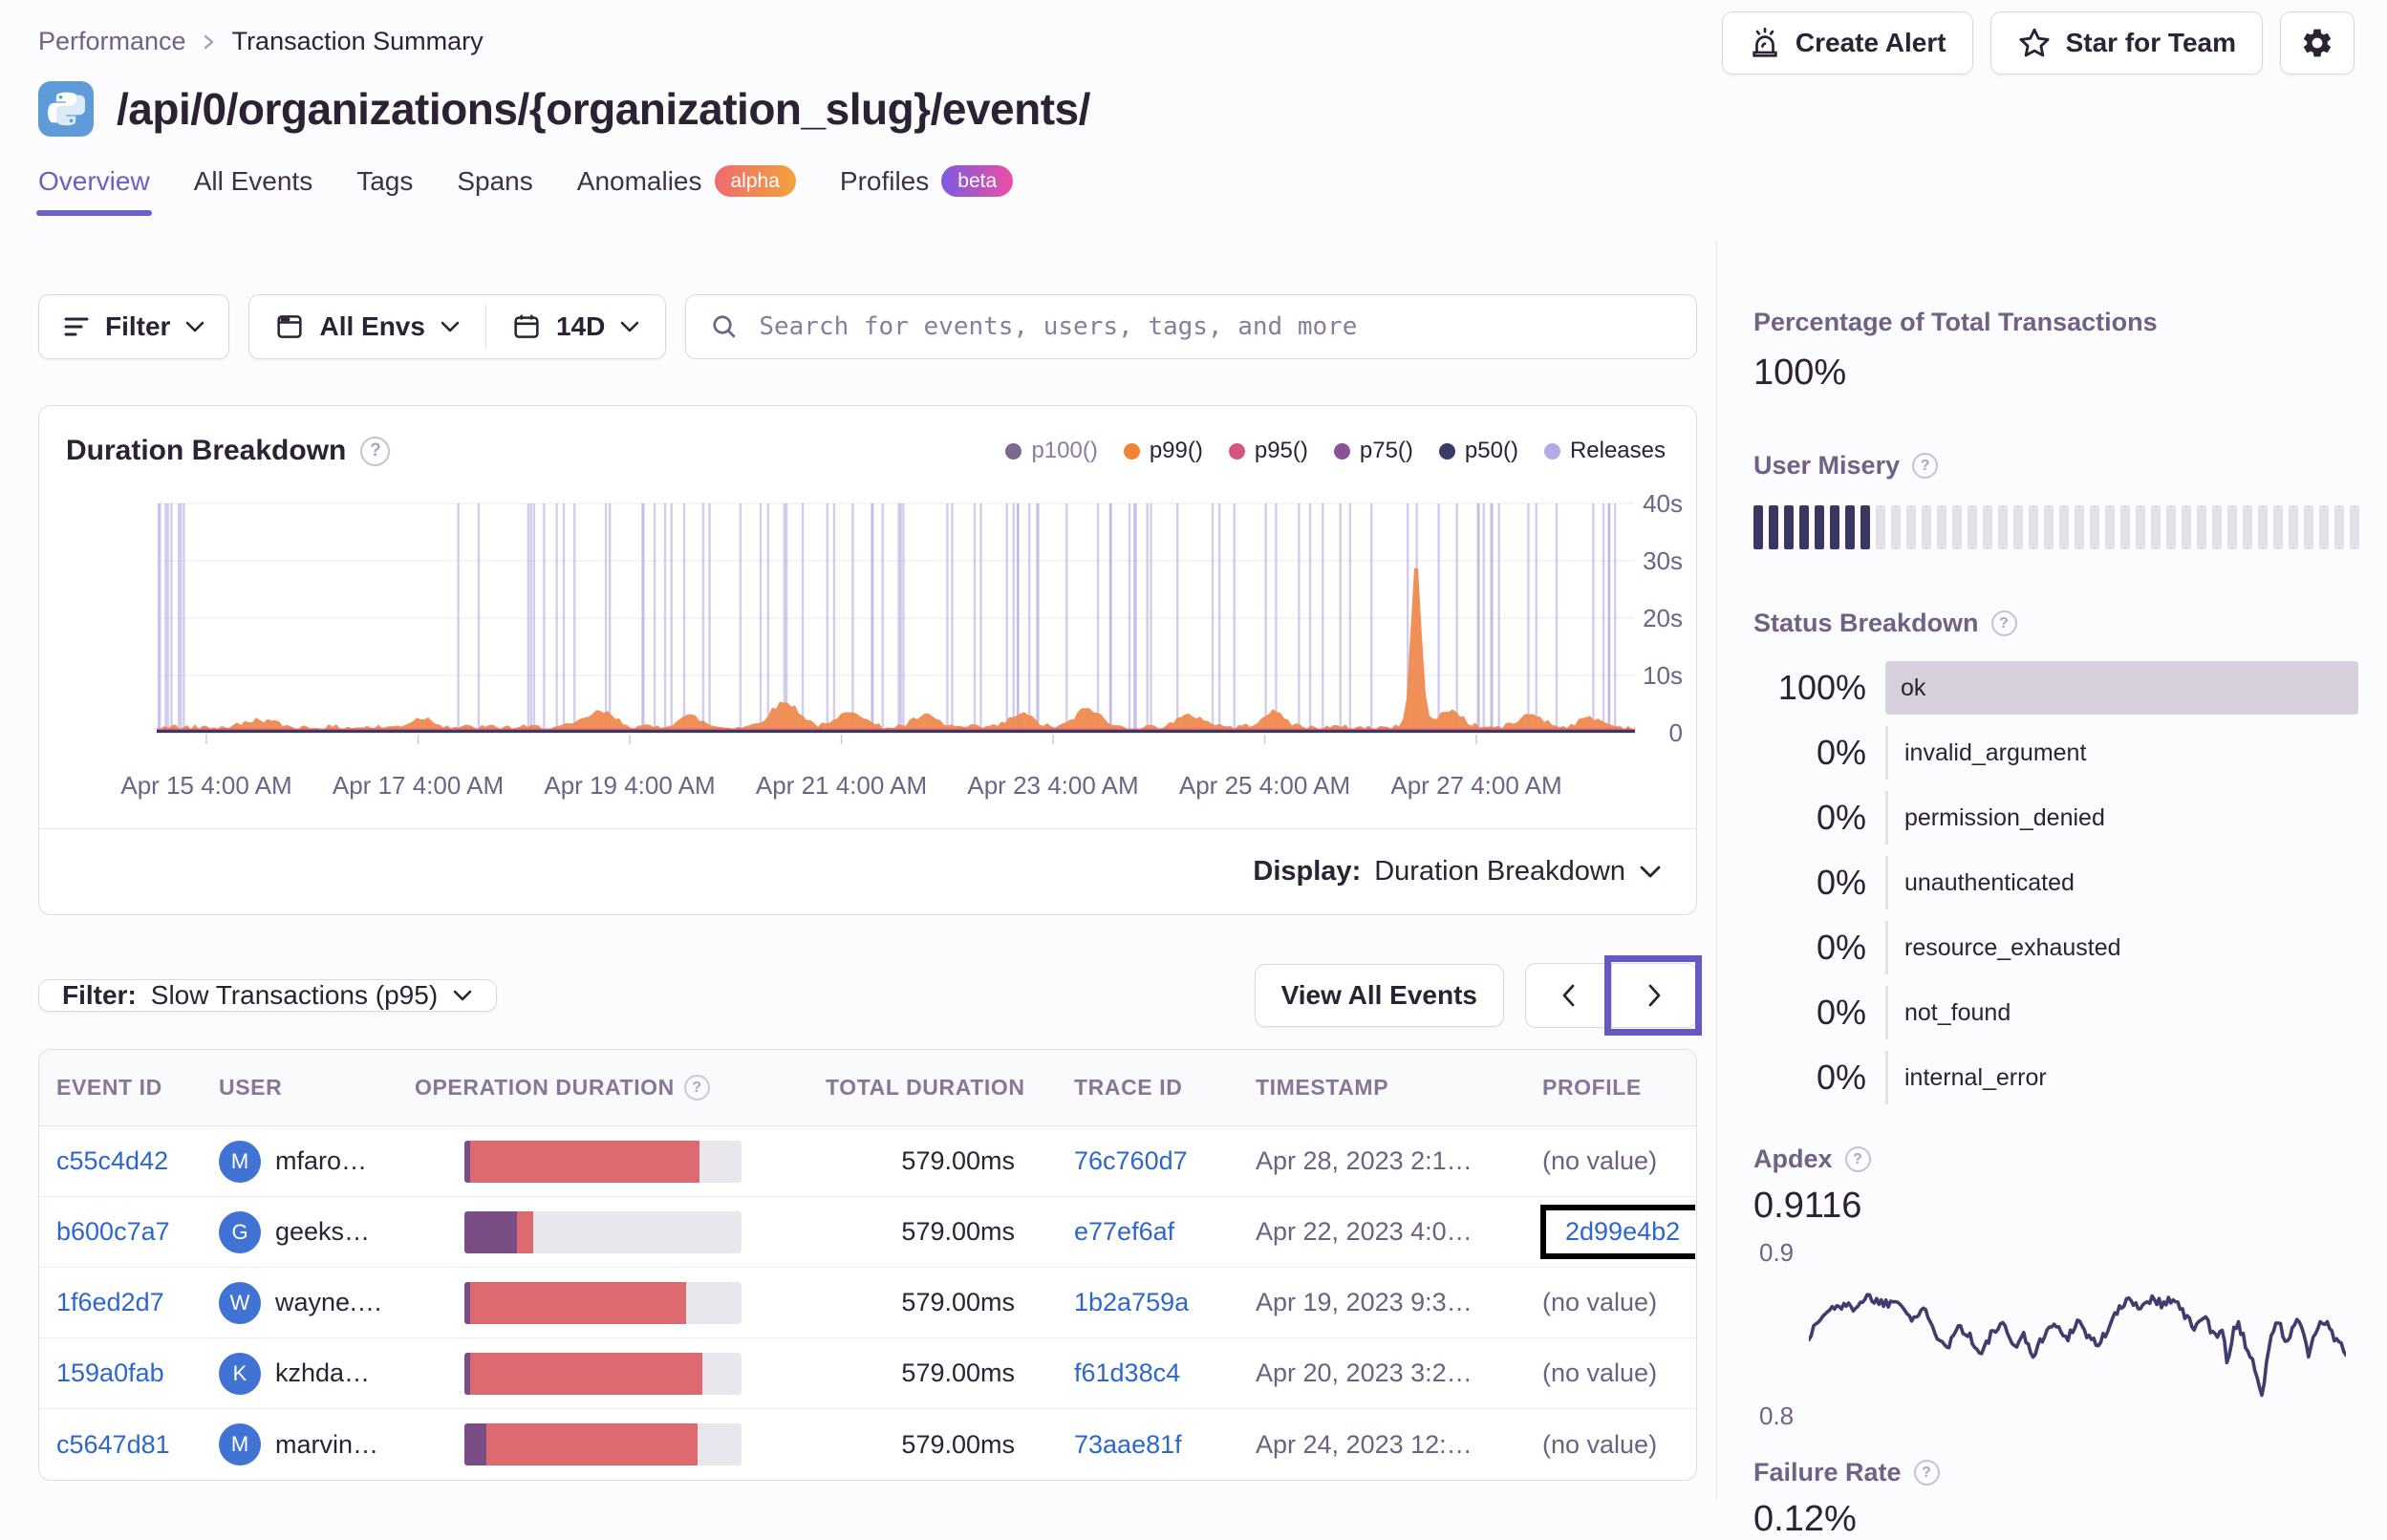  Describe the element at coordinates (294, 995) in the screenshot. I see `transaction-filter-value: Slow Transactions (p95)` at that location.